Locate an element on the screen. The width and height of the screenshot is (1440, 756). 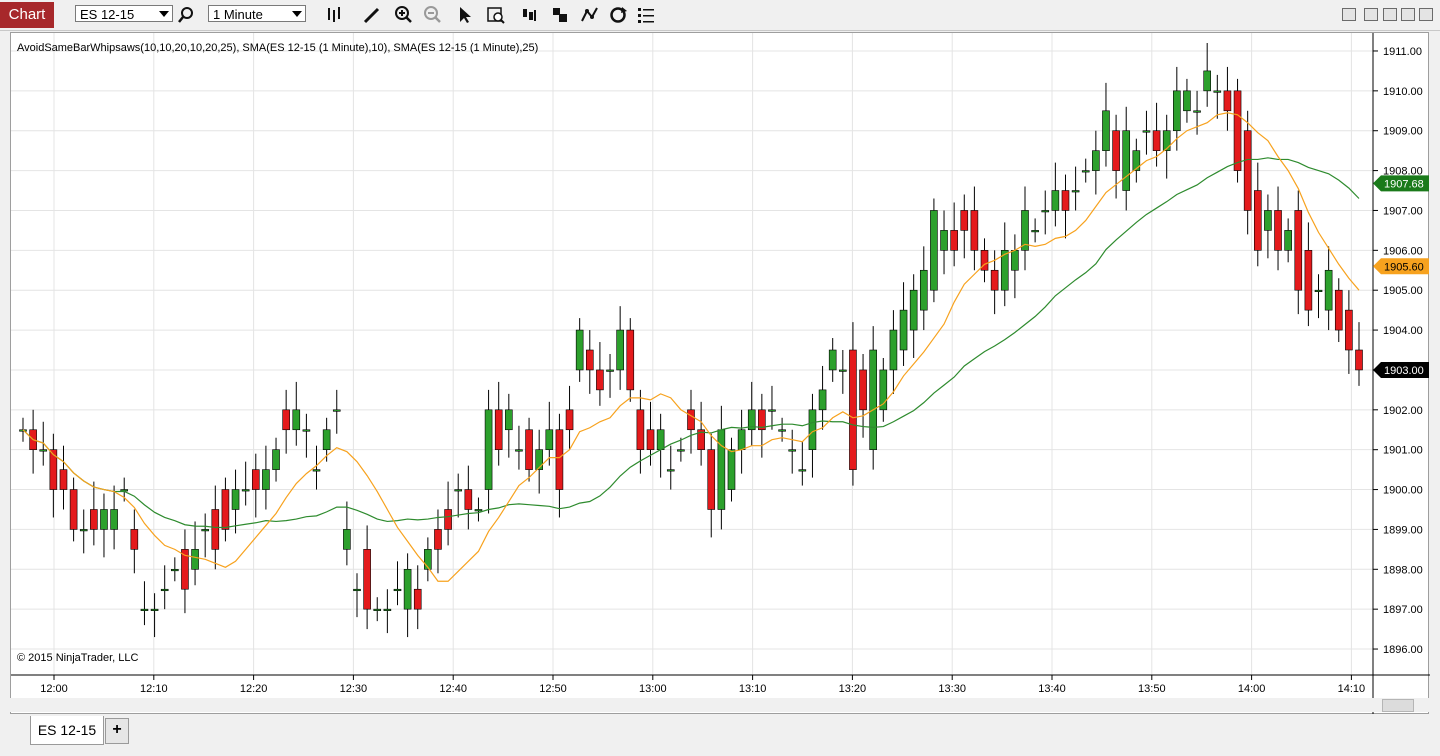
horizontal-scrollbar is located at coordinates (719, 705).